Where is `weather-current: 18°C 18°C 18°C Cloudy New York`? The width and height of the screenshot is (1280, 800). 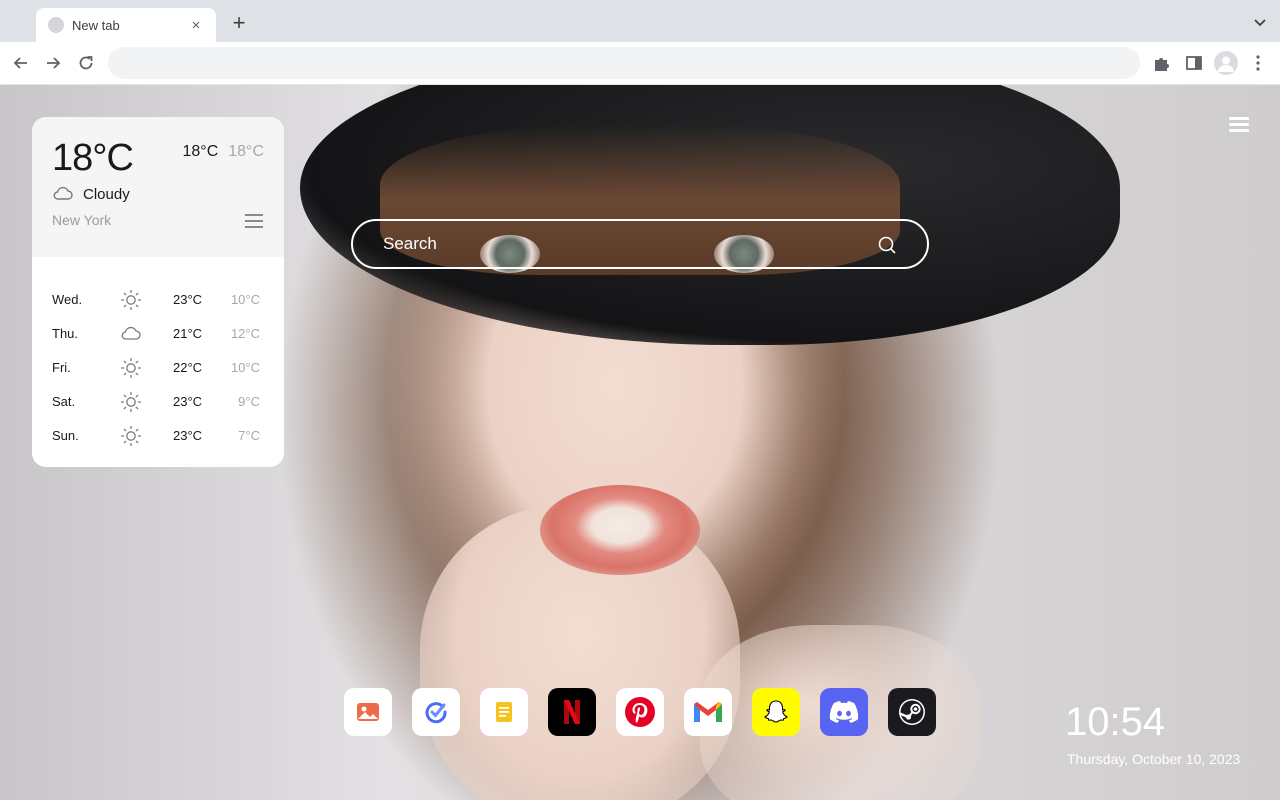
weather-current: 18°C 18°C 18°C Cloudy New York is located at coordinates (158, 187).